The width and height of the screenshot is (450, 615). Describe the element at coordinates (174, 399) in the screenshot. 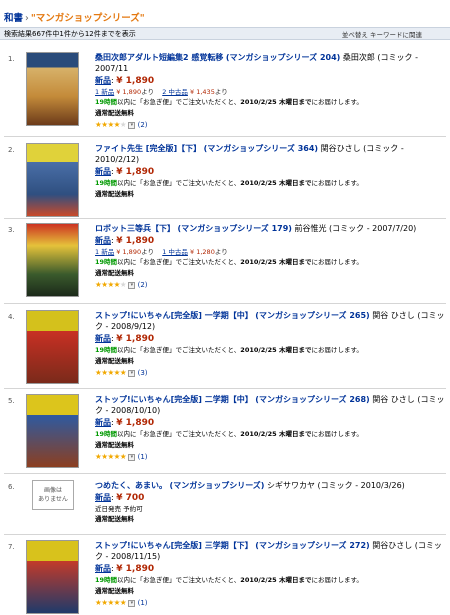

I see `item-title-link: ストップ!にいちゃん[完全版] 二学期【中】` at that location.